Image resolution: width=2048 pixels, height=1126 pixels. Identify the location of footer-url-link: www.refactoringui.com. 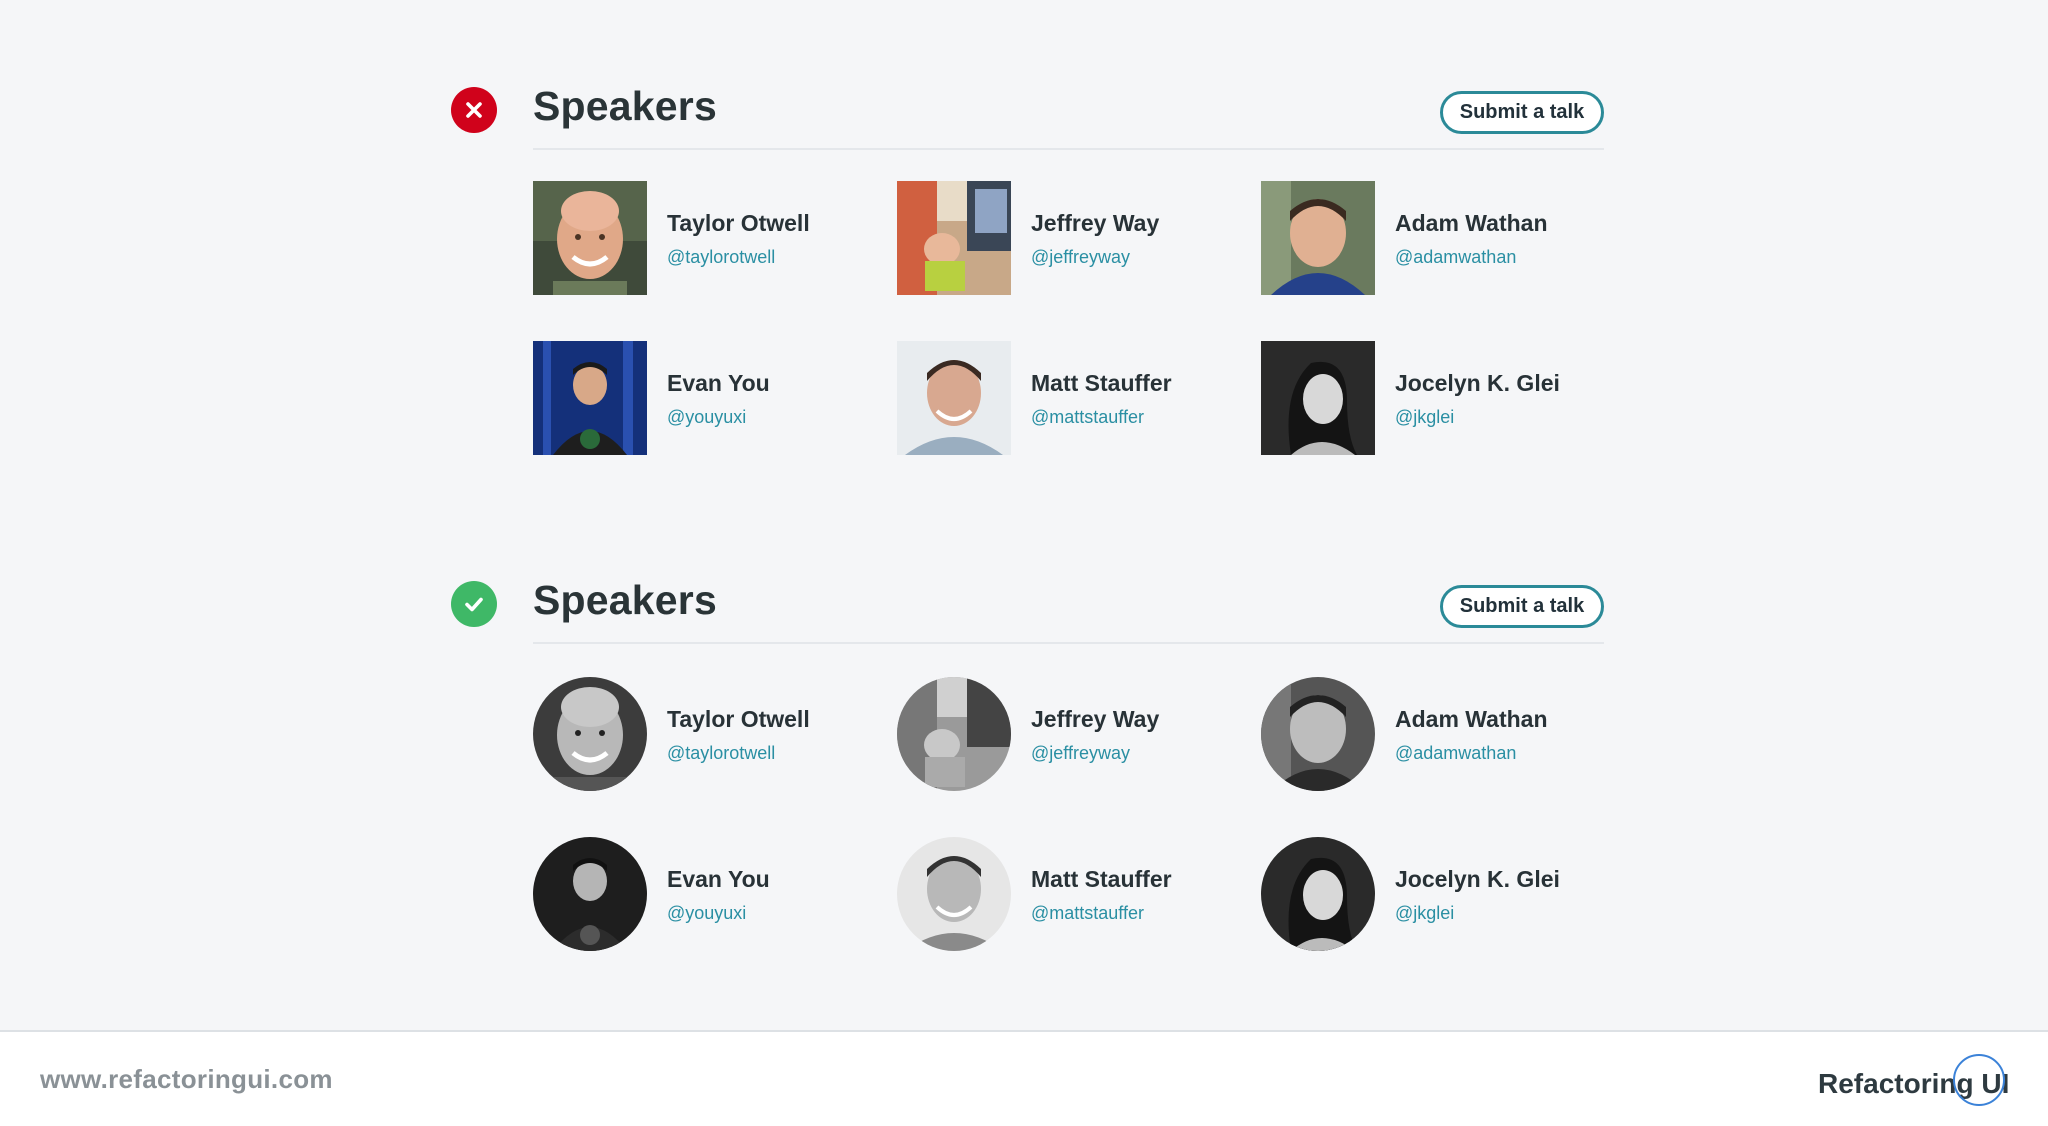
(186, 1079).